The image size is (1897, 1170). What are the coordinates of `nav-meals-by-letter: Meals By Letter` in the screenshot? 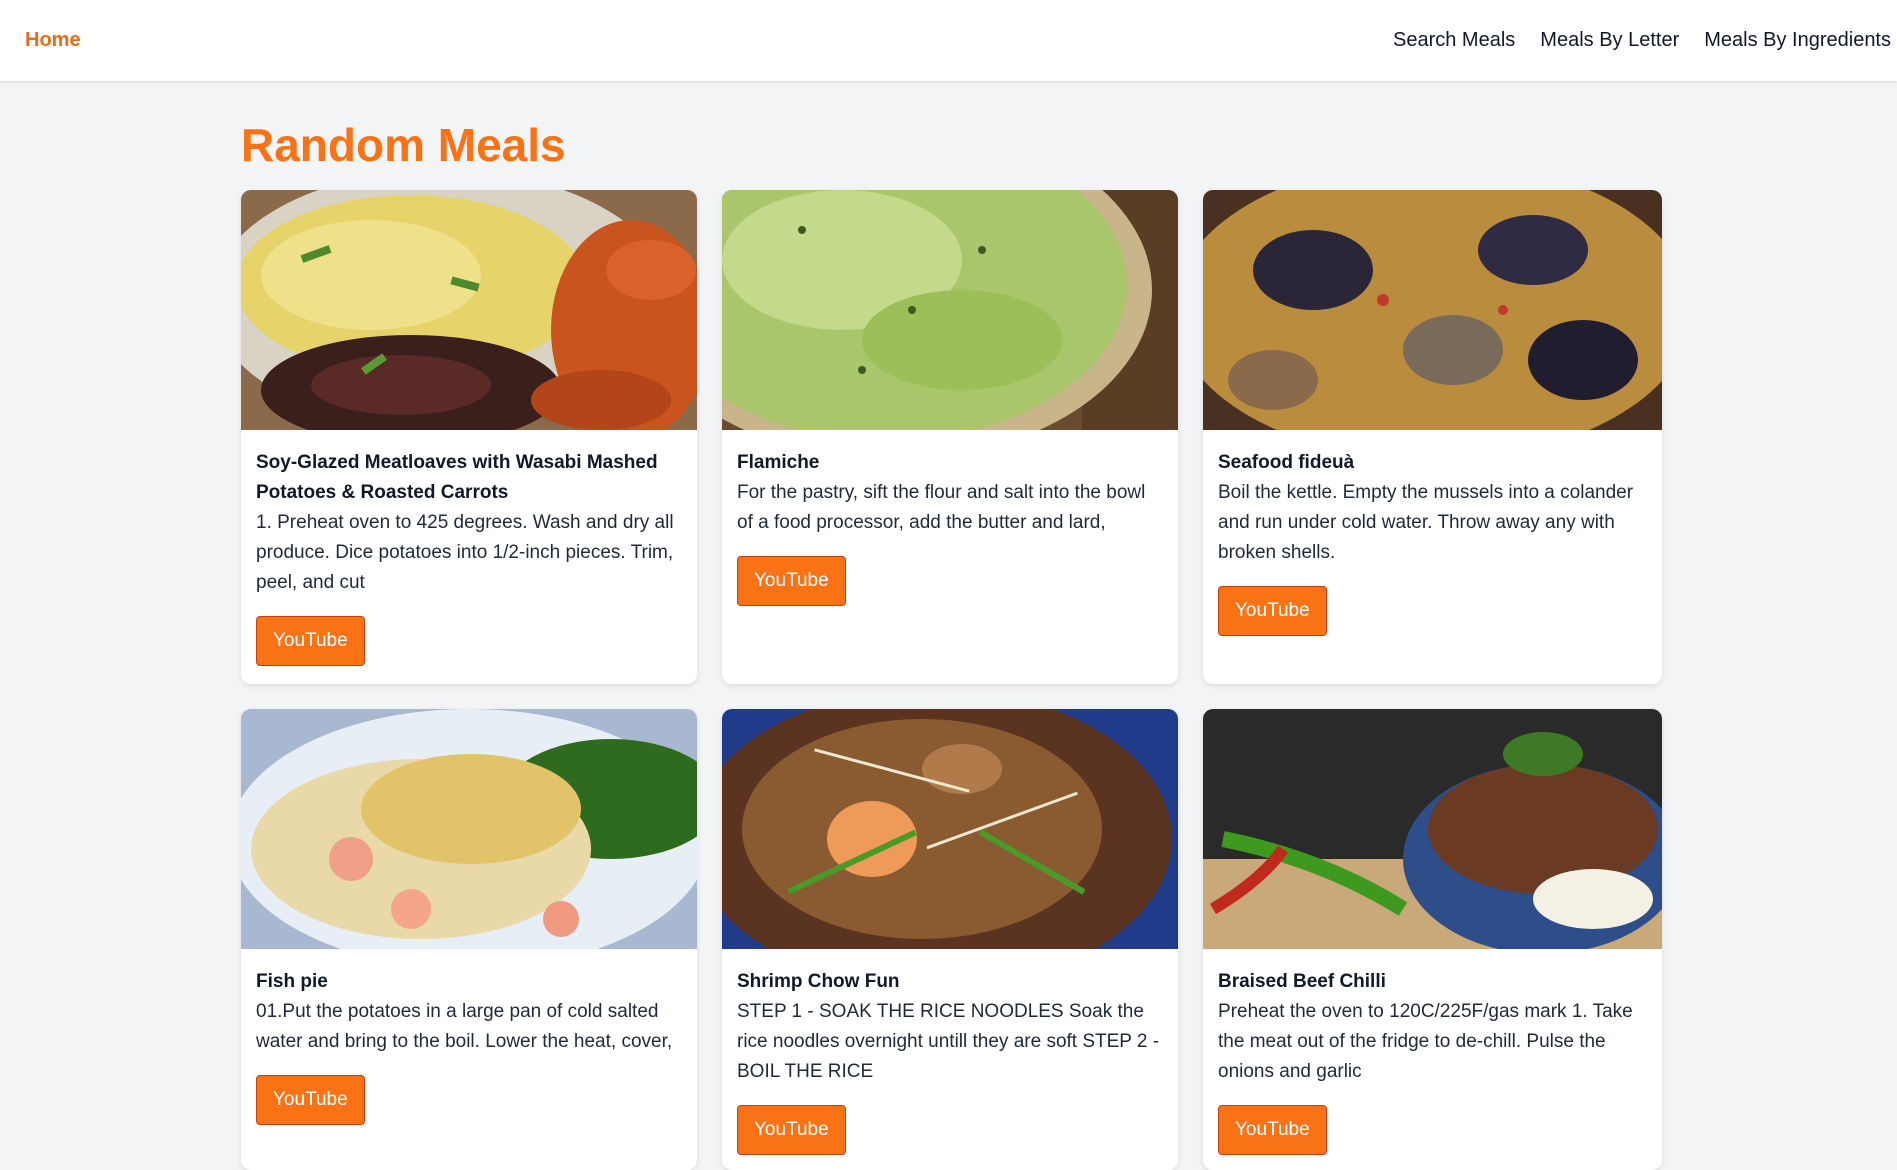 It's located at (1609, 40).